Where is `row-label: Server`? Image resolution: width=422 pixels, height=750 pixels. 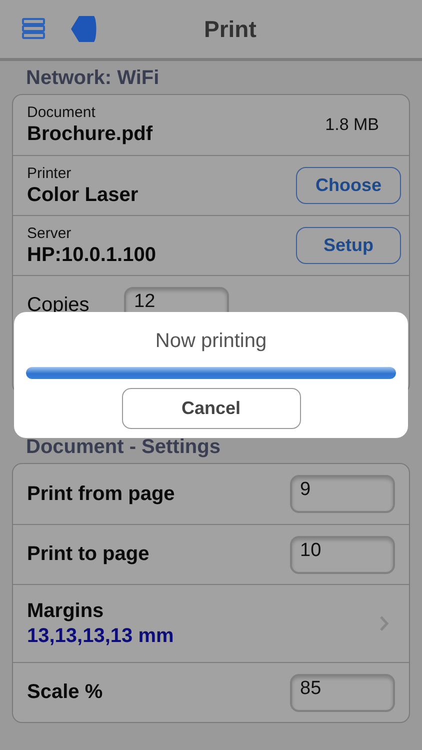 row-label: Server is located at coordinates (49, 233).